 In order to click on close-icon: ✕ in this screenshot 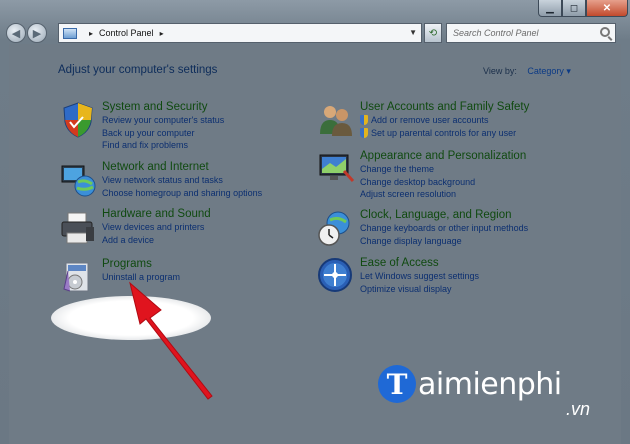, I will do `click(607, 8)`.